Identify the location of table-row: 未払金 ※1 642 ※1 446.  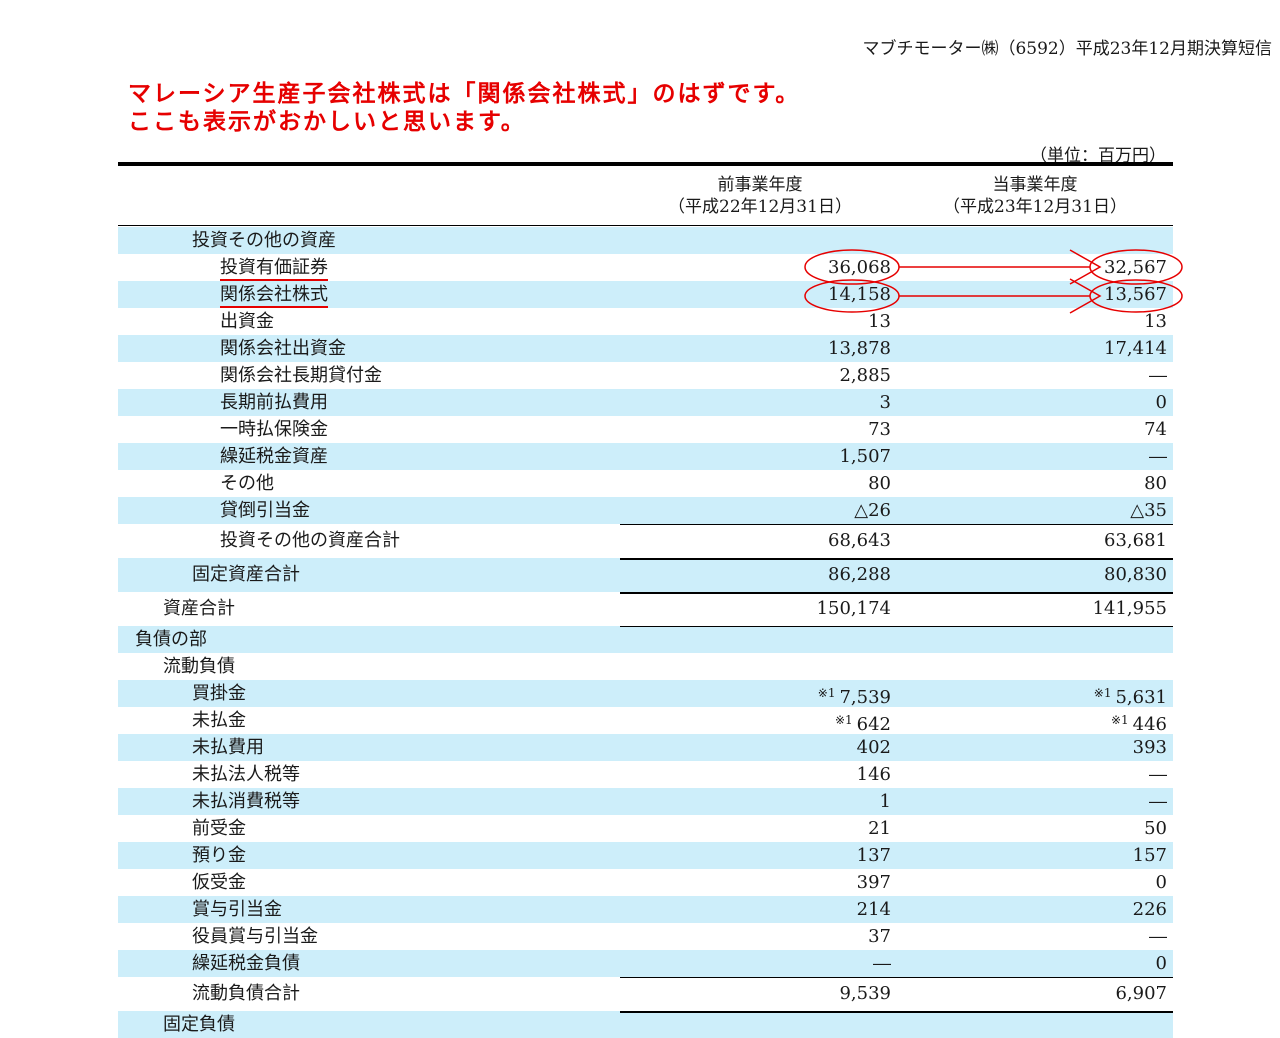
(645, 721).